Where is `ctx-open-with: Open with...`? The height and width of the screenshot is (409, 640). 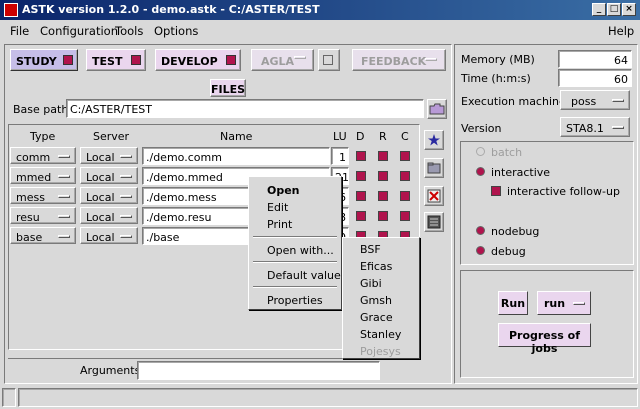 ctx-open-with: Open with... is located at coordinates (300, 250).